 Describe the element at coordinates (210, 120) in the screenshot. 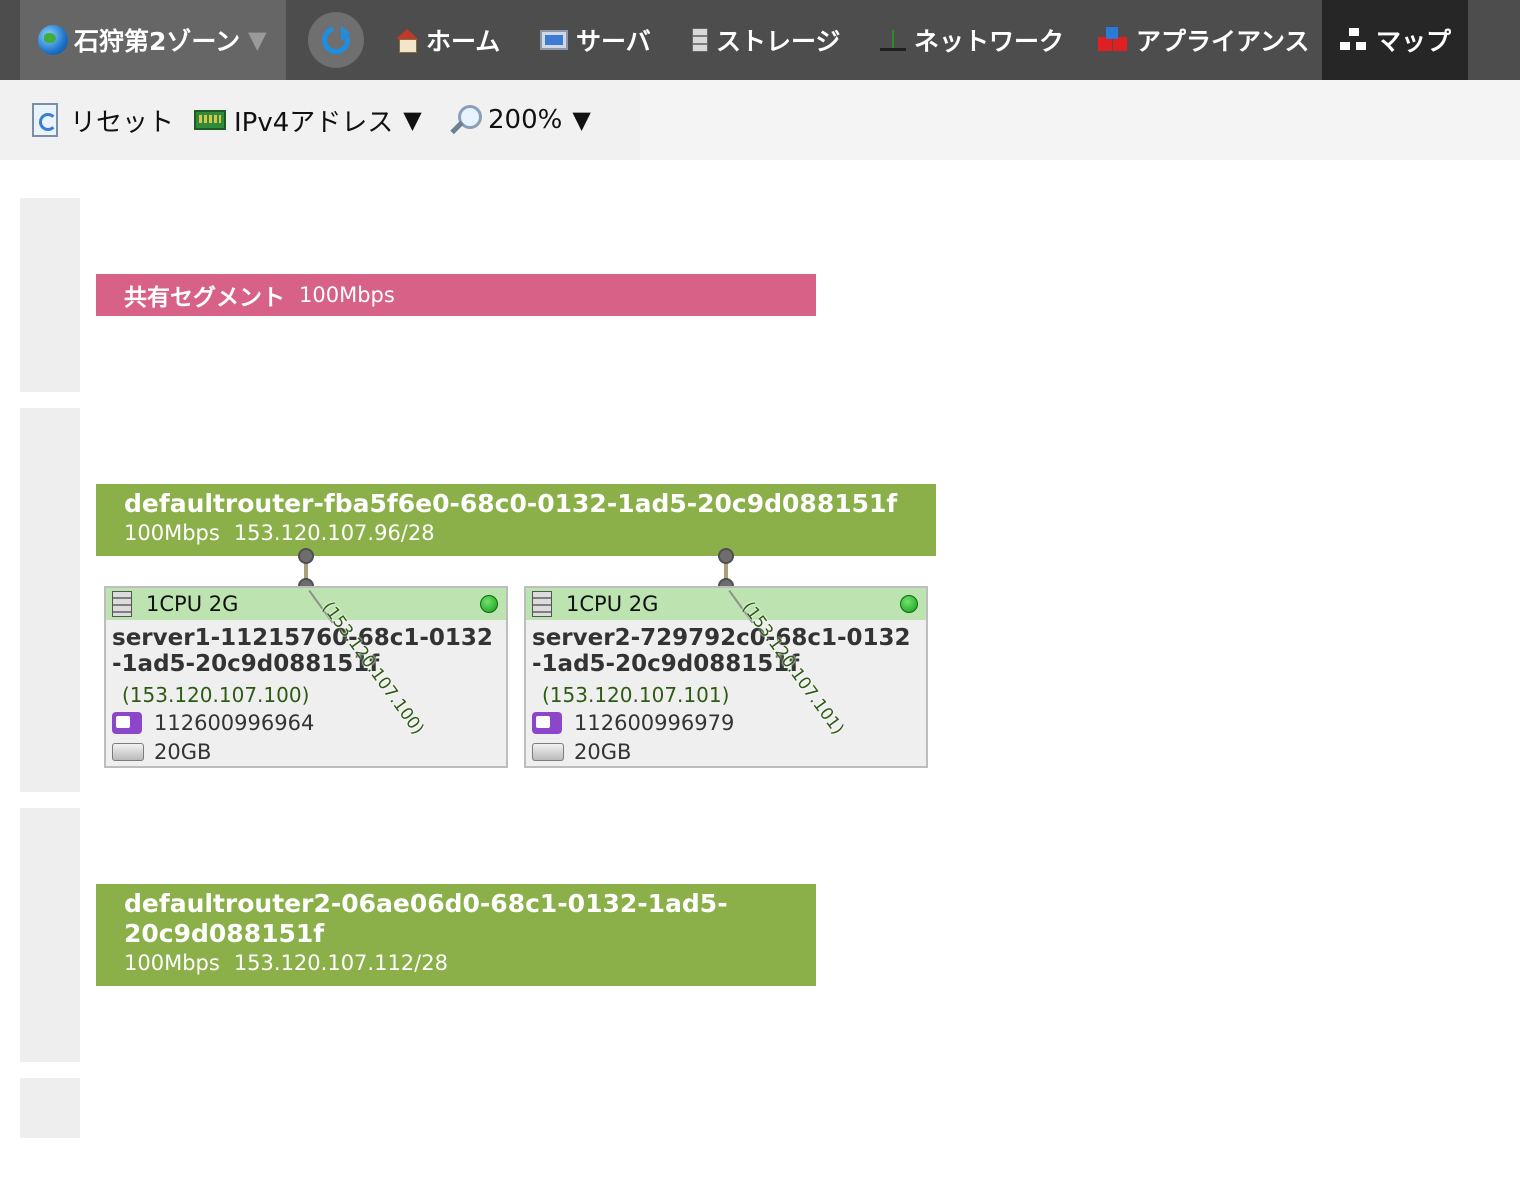

I see `network-card-icon` at that location.